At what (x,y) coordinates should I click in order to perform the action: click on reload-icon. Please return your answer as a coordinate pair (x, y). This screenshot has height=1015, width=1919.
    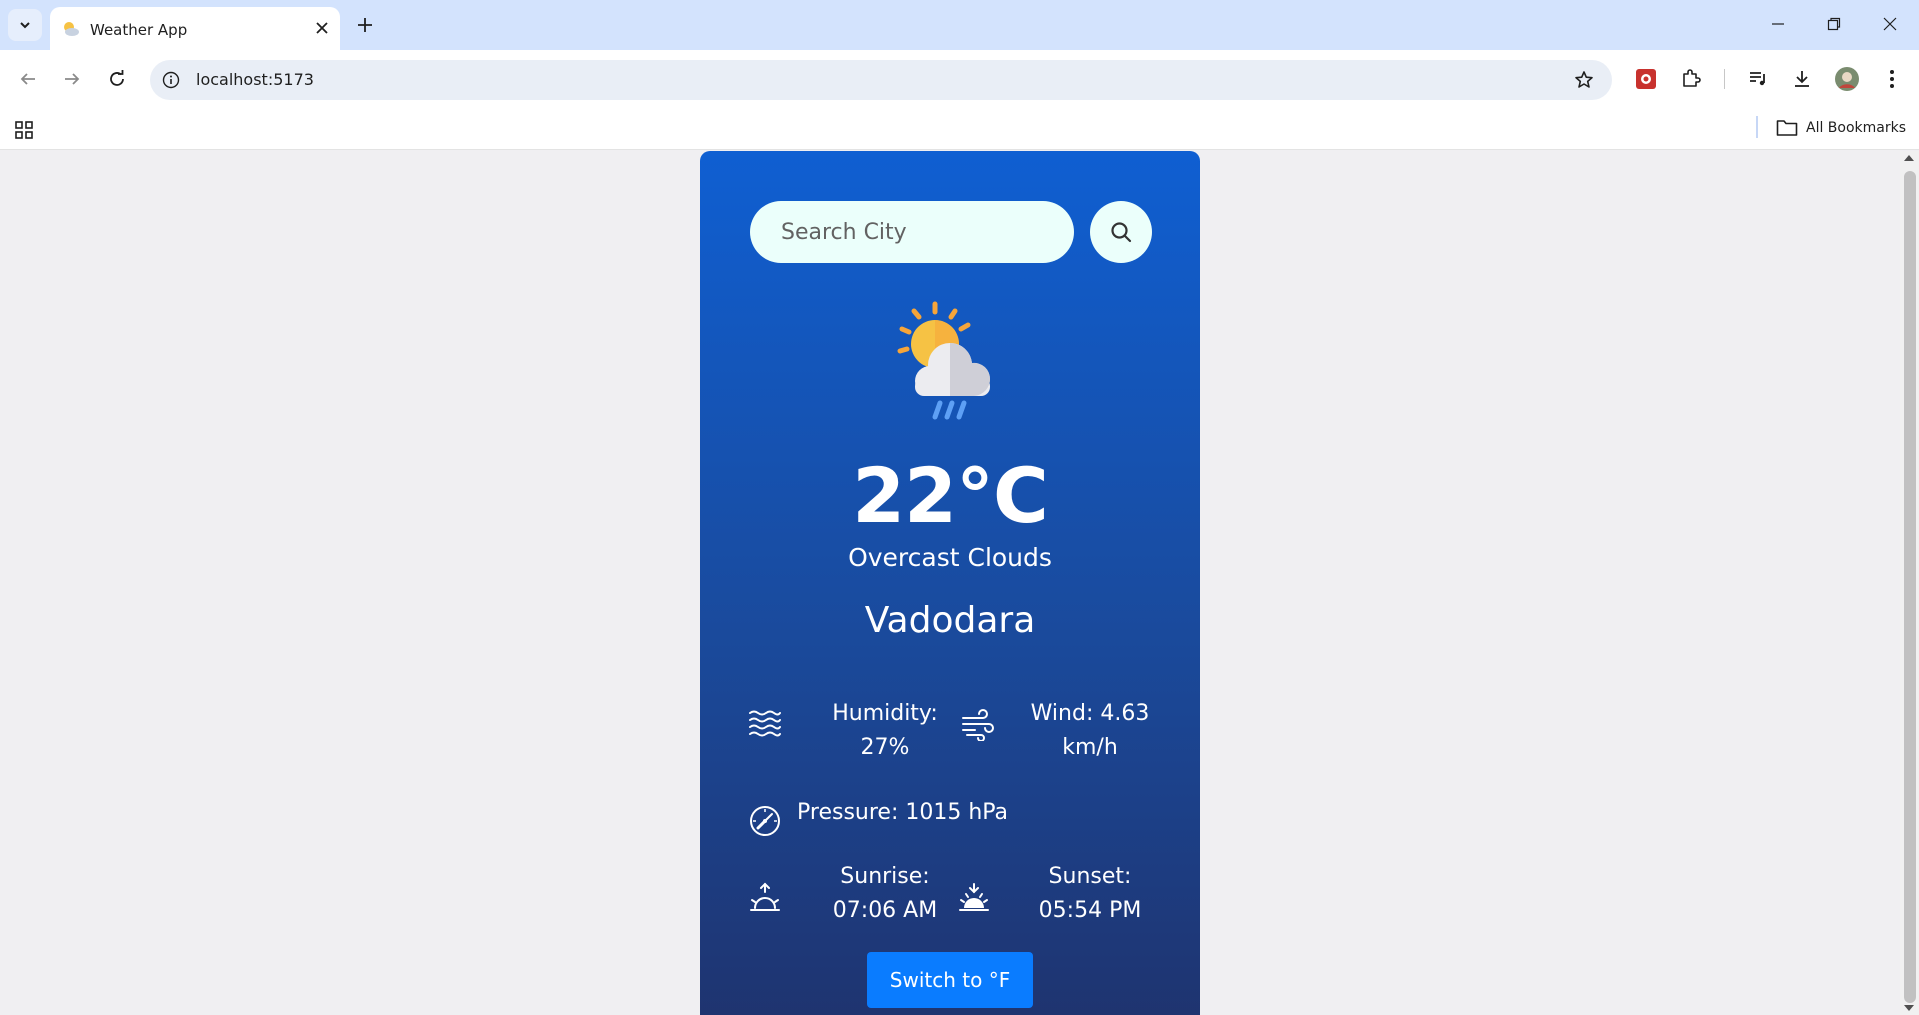
    Looking at the image, I should click on (117, 78).